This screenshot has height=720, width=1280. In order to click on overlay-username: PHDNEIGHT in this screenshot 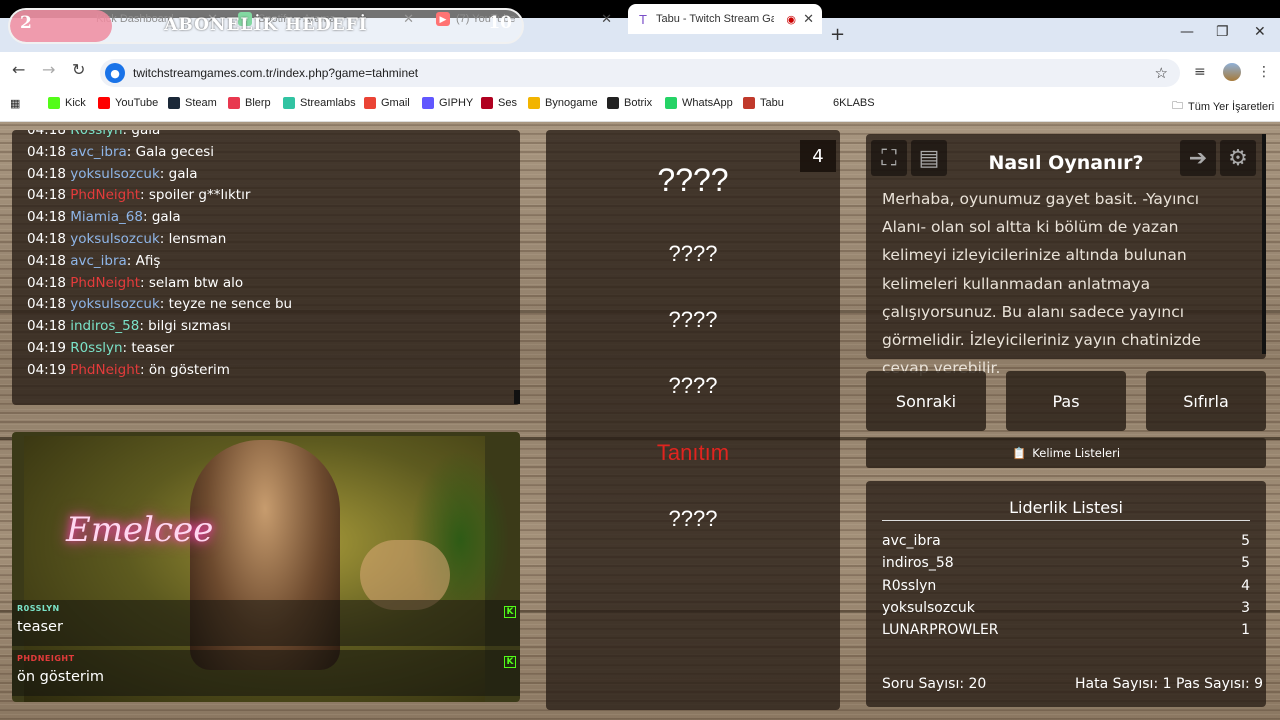, I will do `click(46, 658)`.